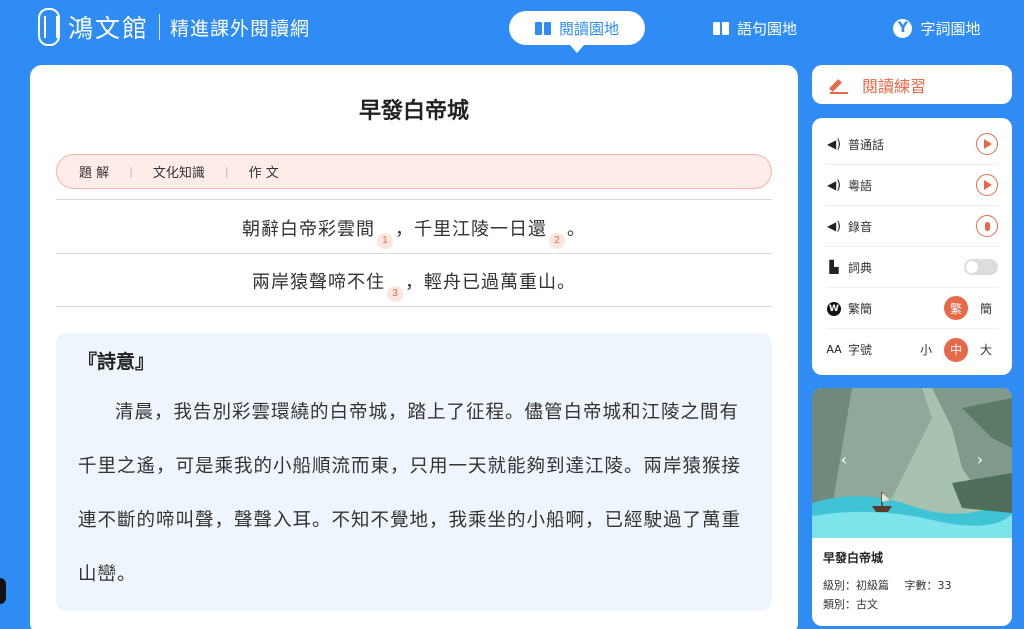 The height and width of the screenshot is (629, 1024). I want to click on bookmark-book-icon: ▙, so click(834, 267).